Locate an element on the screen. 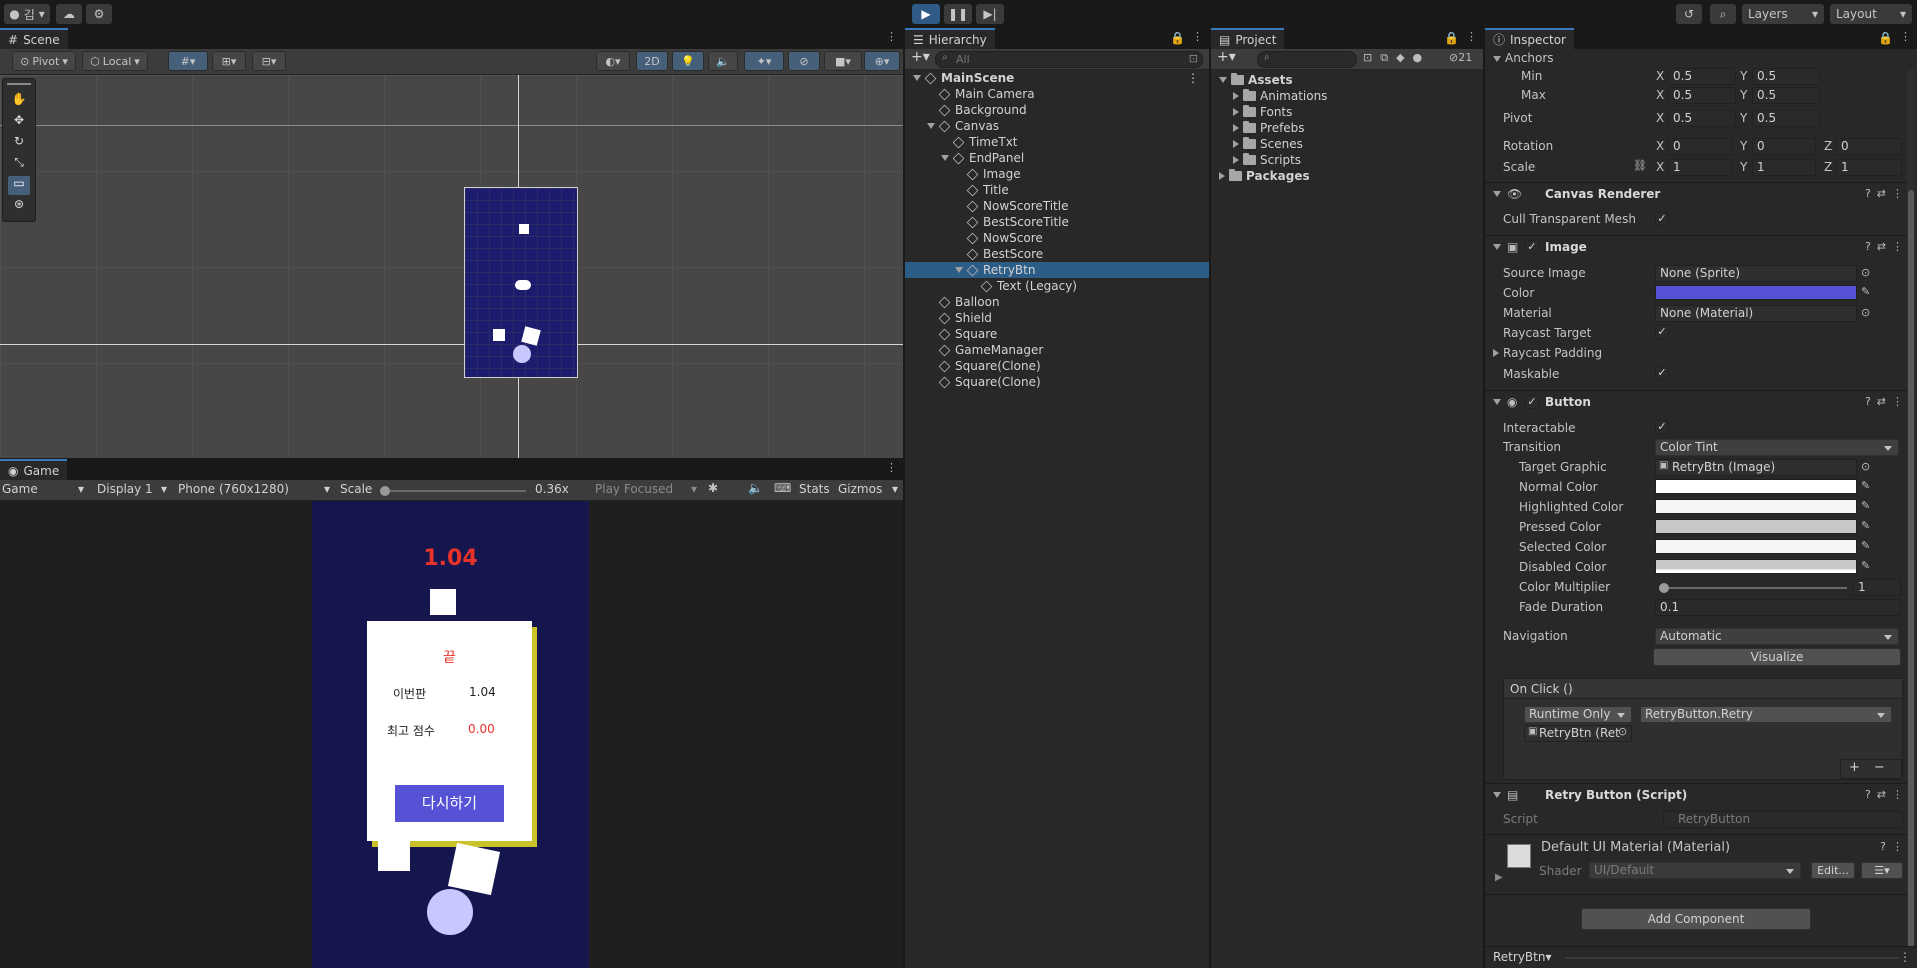  filter-icon: ⊡ is located at coordinates (1193, 58).